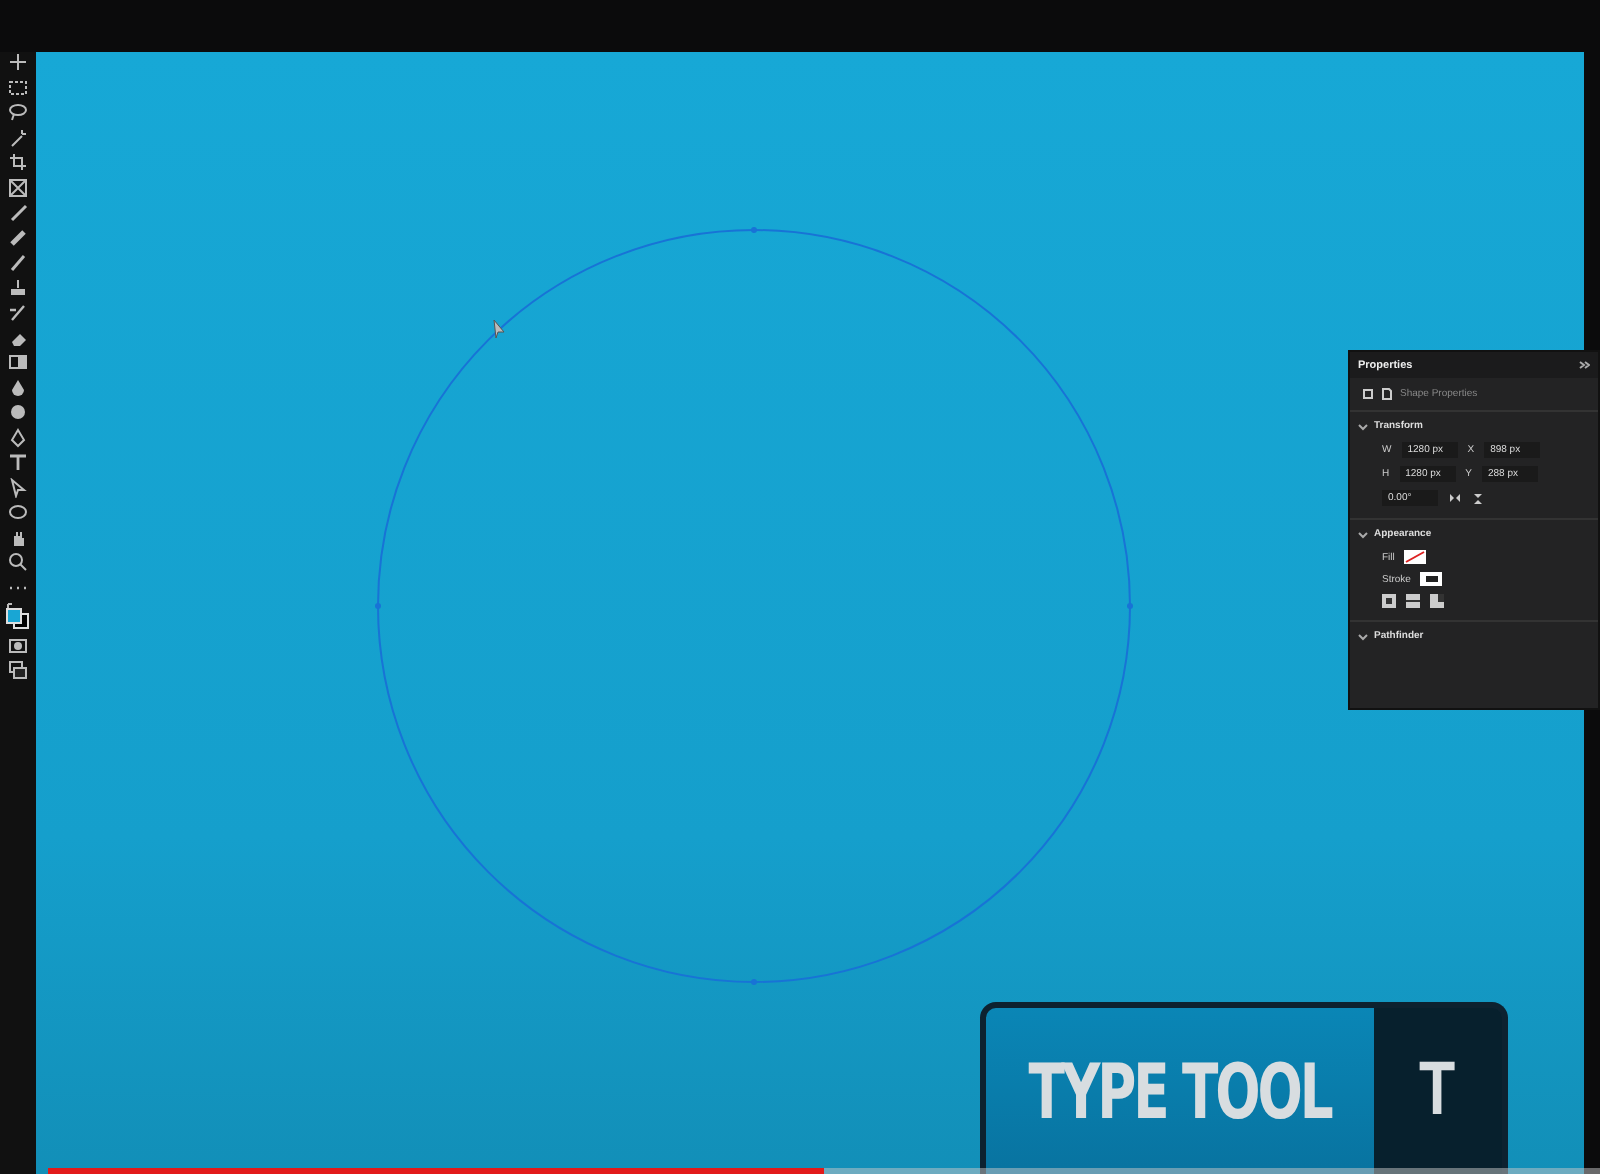 The height and width of the screenshot is (1174, 1600). What do you see at coordinates (1478, 498) in the screenshot?
I see `flip-vertical-icon` at bounding box center [1478, 498].